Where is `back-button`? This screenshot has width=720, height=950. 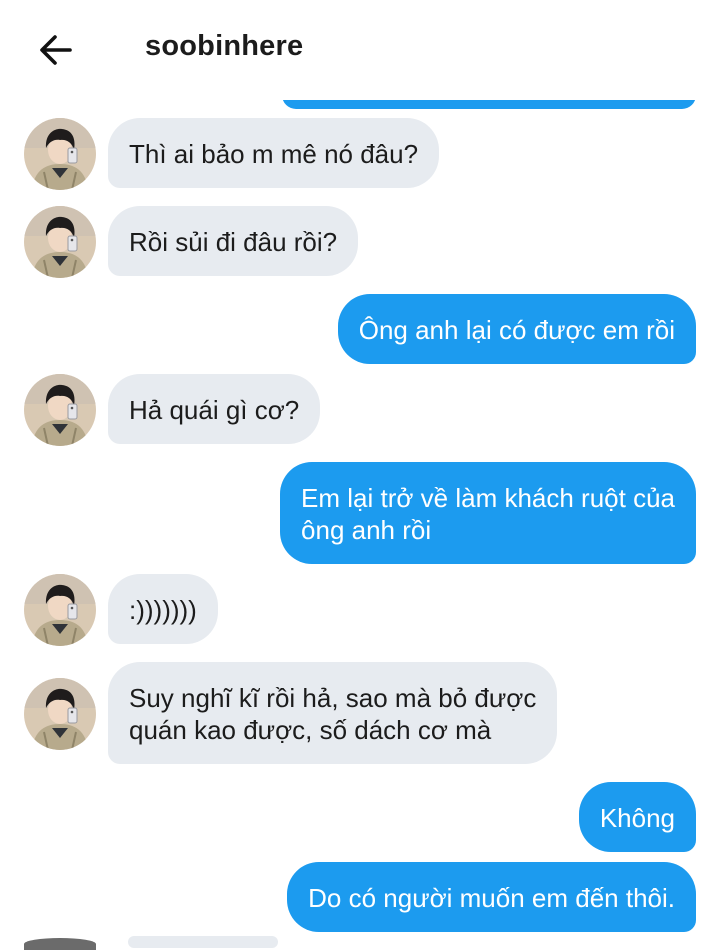 back-button is located at coordinates (56, 50).